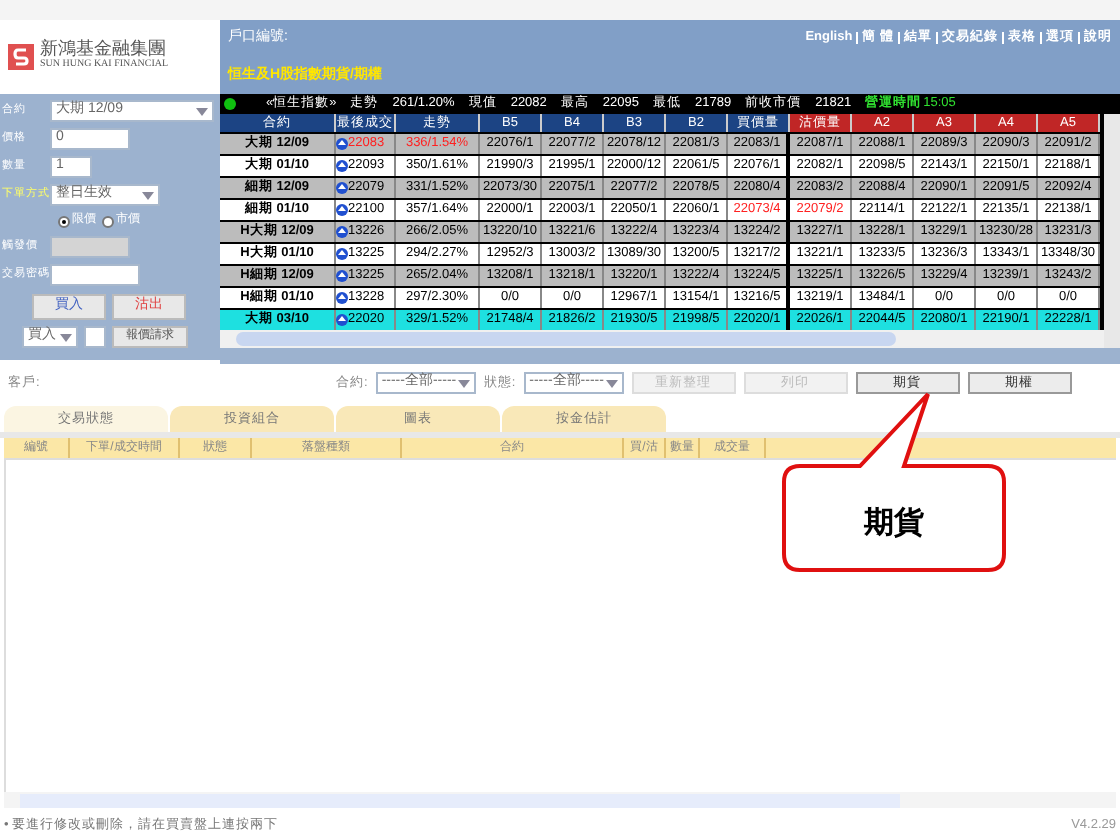  Describe the element at coordinates (95, 337) in the screenshot. I see `quote-quantity-field` at that location.